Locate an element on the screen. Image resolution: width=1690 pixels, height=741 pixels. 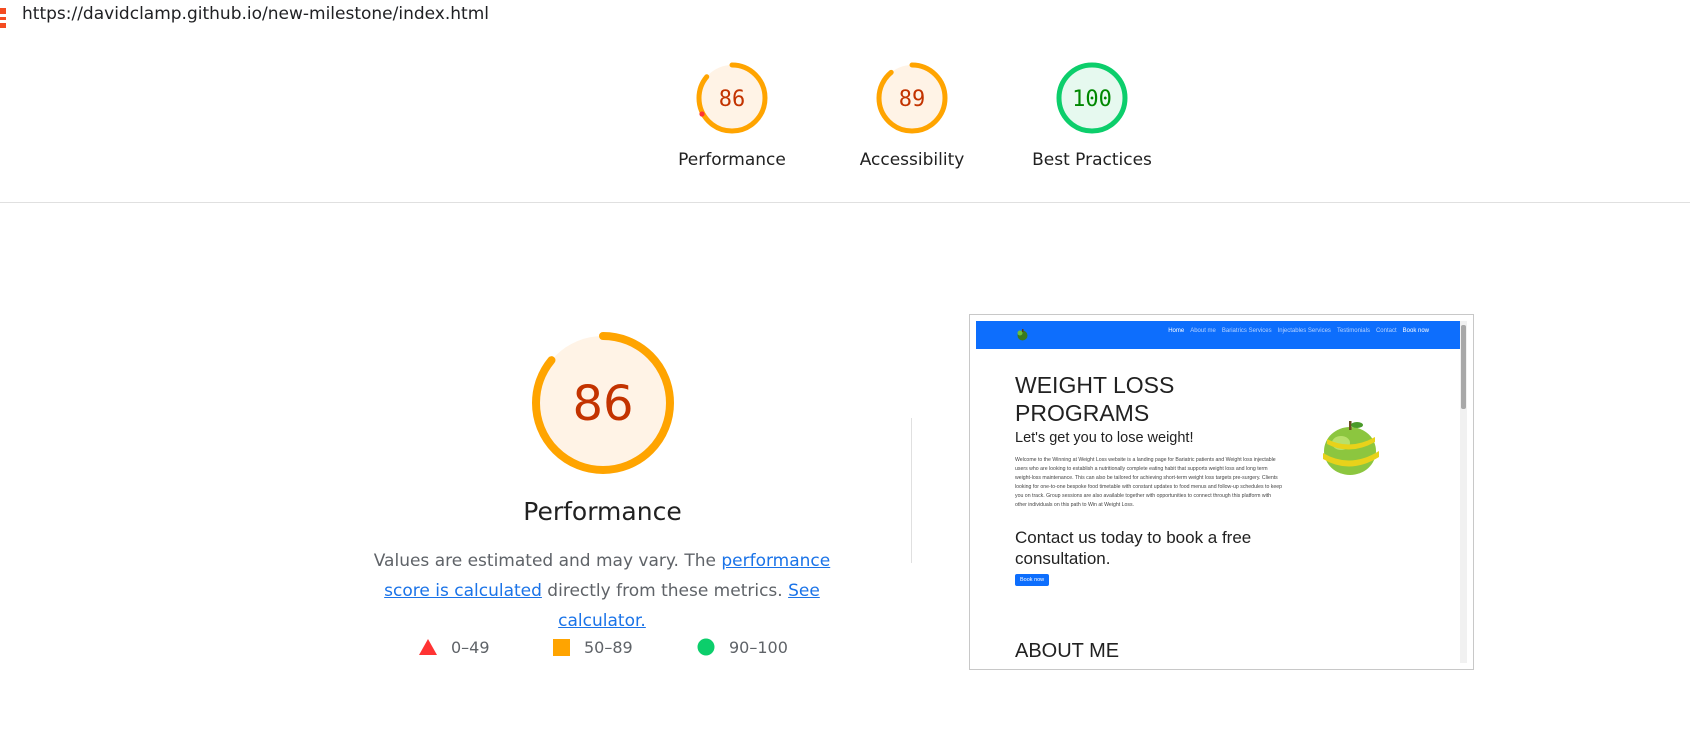
gauge-performance: 86 Performance is located at coordinates (732, 115).